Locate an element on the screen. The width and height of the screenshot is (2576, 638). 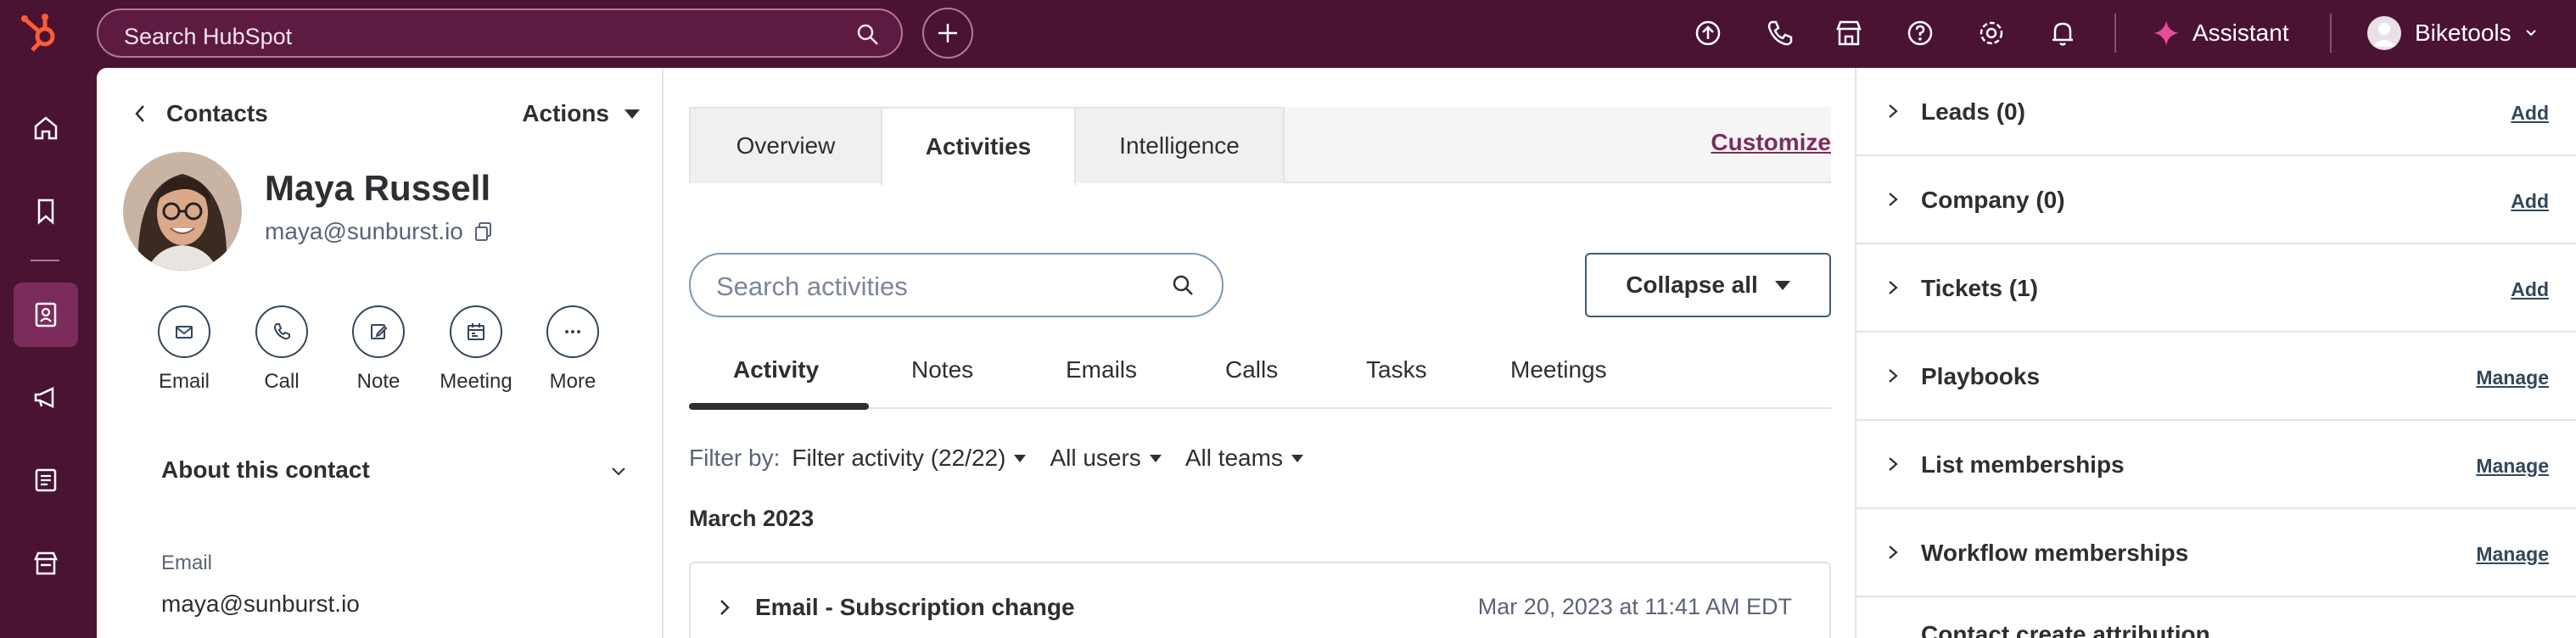
nav-marketing is located at coordinates (46, 397).